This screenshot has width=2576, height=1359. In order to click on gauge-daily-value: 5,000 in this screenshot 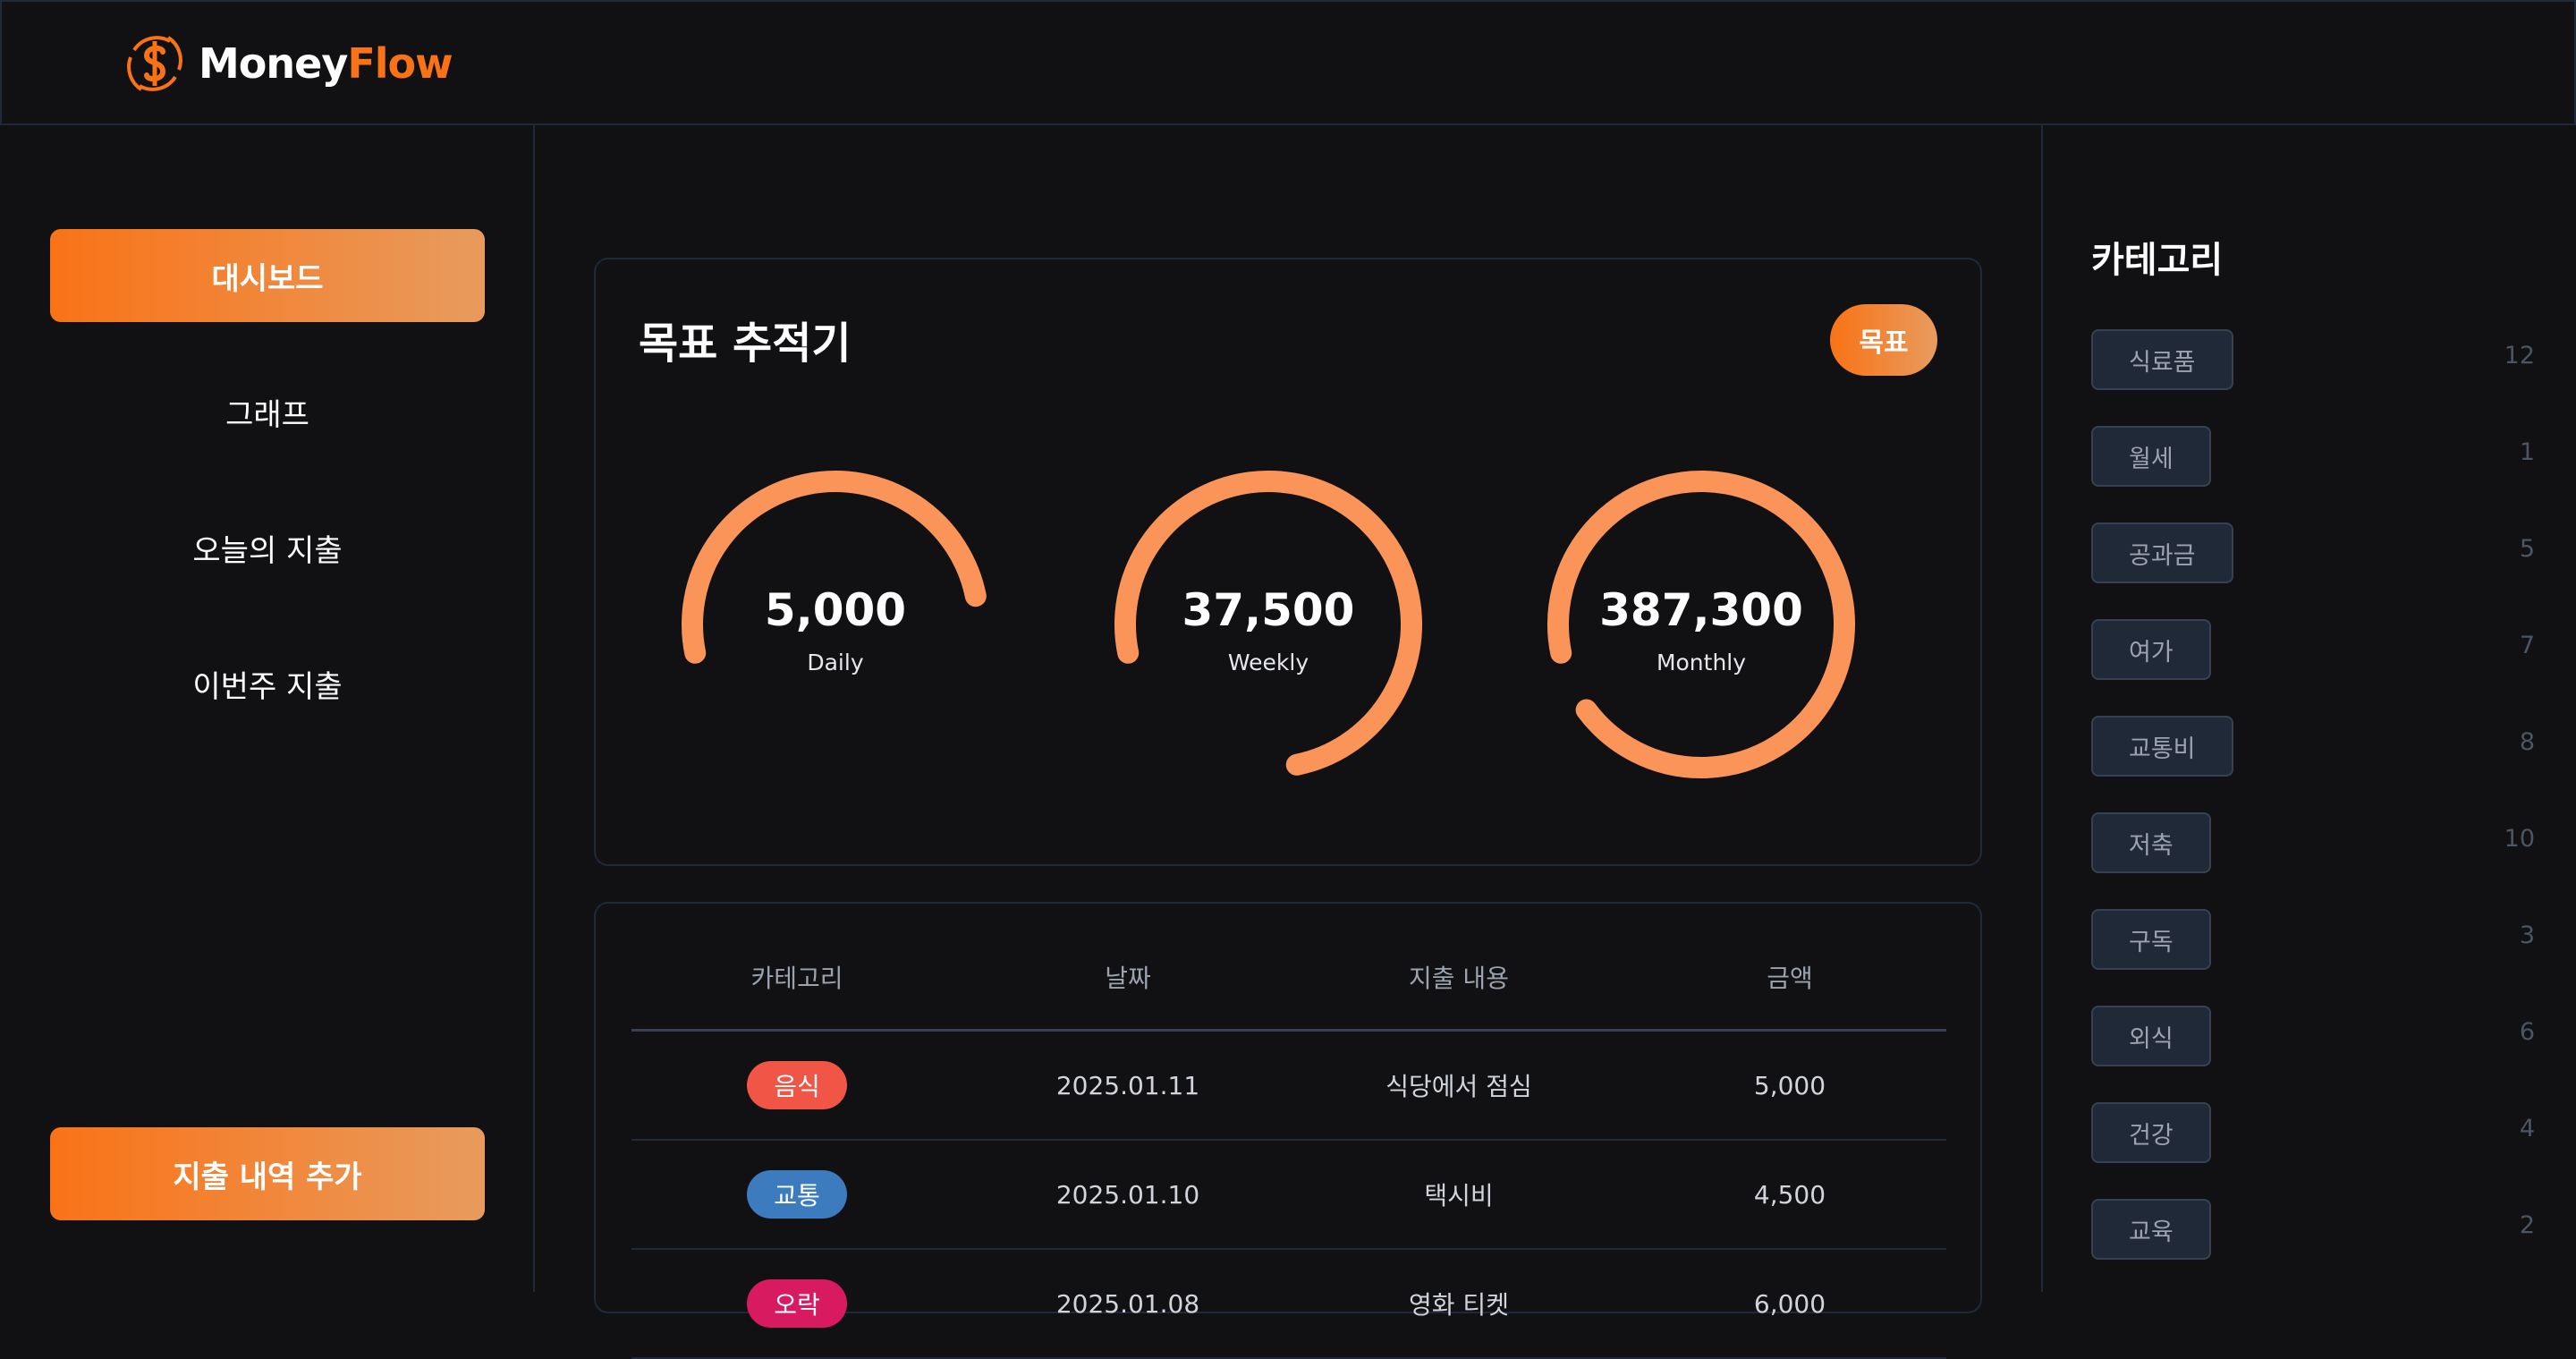, I will do `click(835, 610)`.